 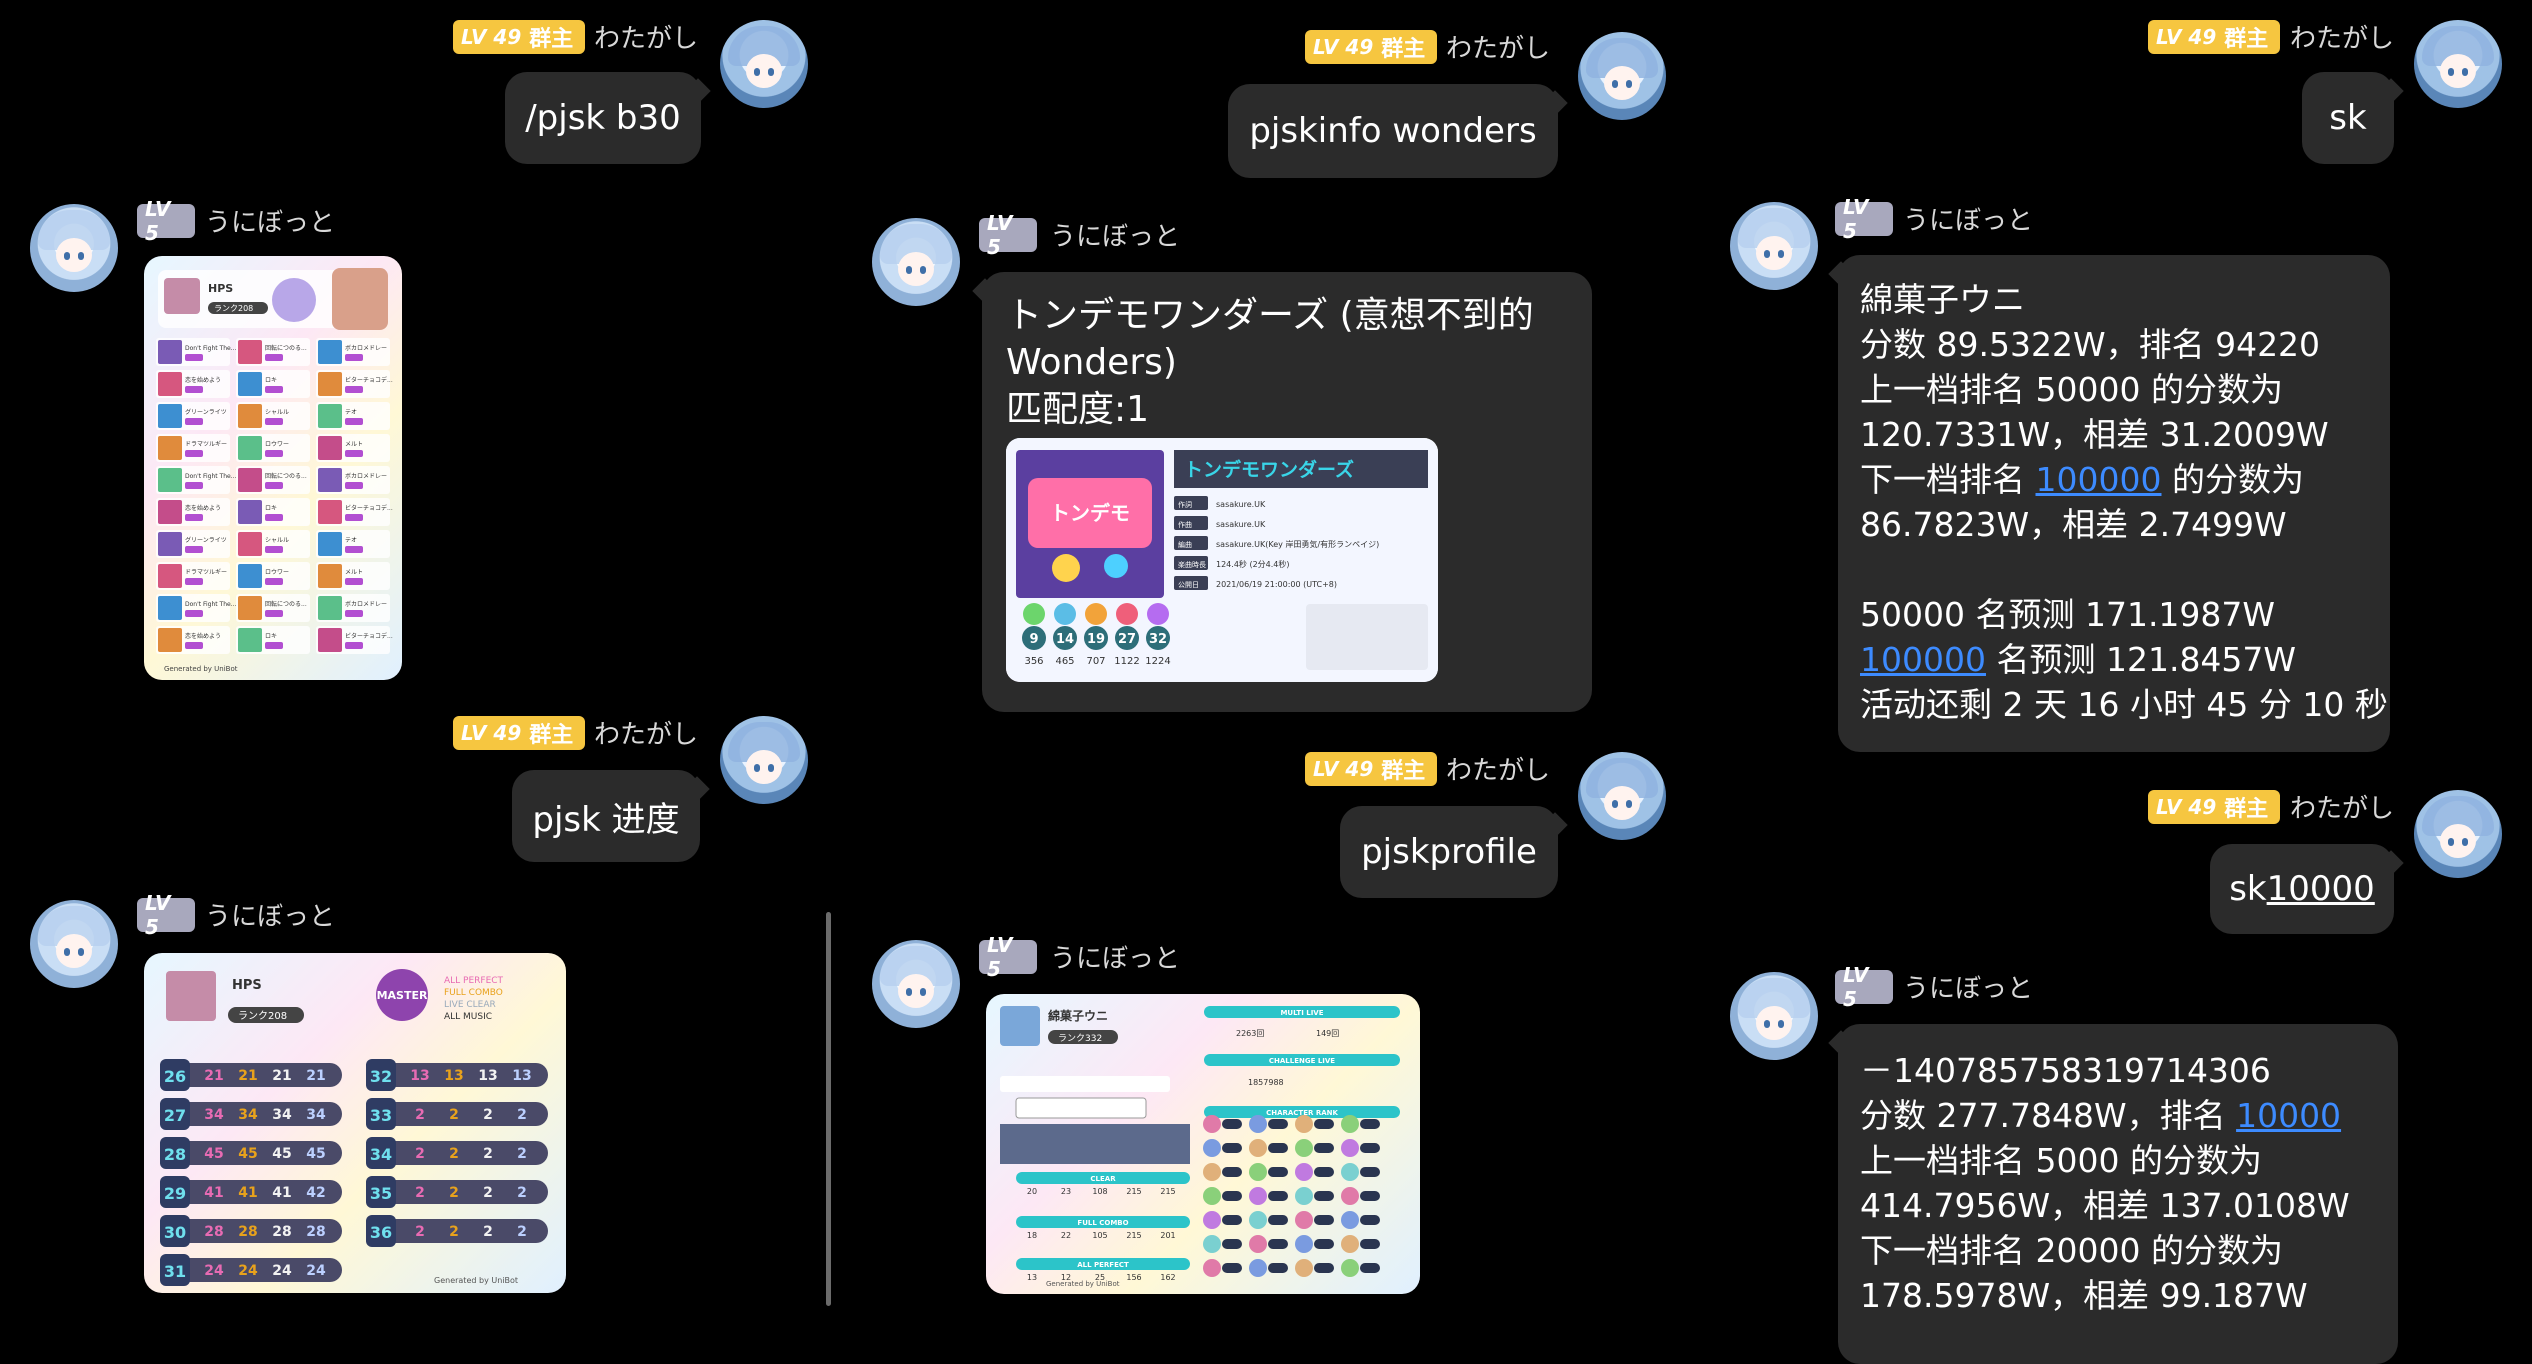 What do you see at coordinates (488, 1232) in the screenshot?
I see `count-value: 2` at bounding box center [488, 1232].